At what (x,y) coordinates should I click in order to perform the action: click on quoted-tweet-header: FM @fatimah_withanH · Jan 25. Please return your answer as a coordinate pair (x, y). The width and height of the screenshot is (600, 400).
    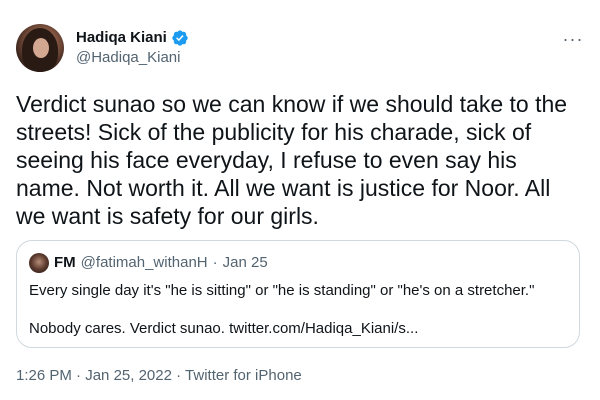
    Looking at the image, I should click on (148, 263).